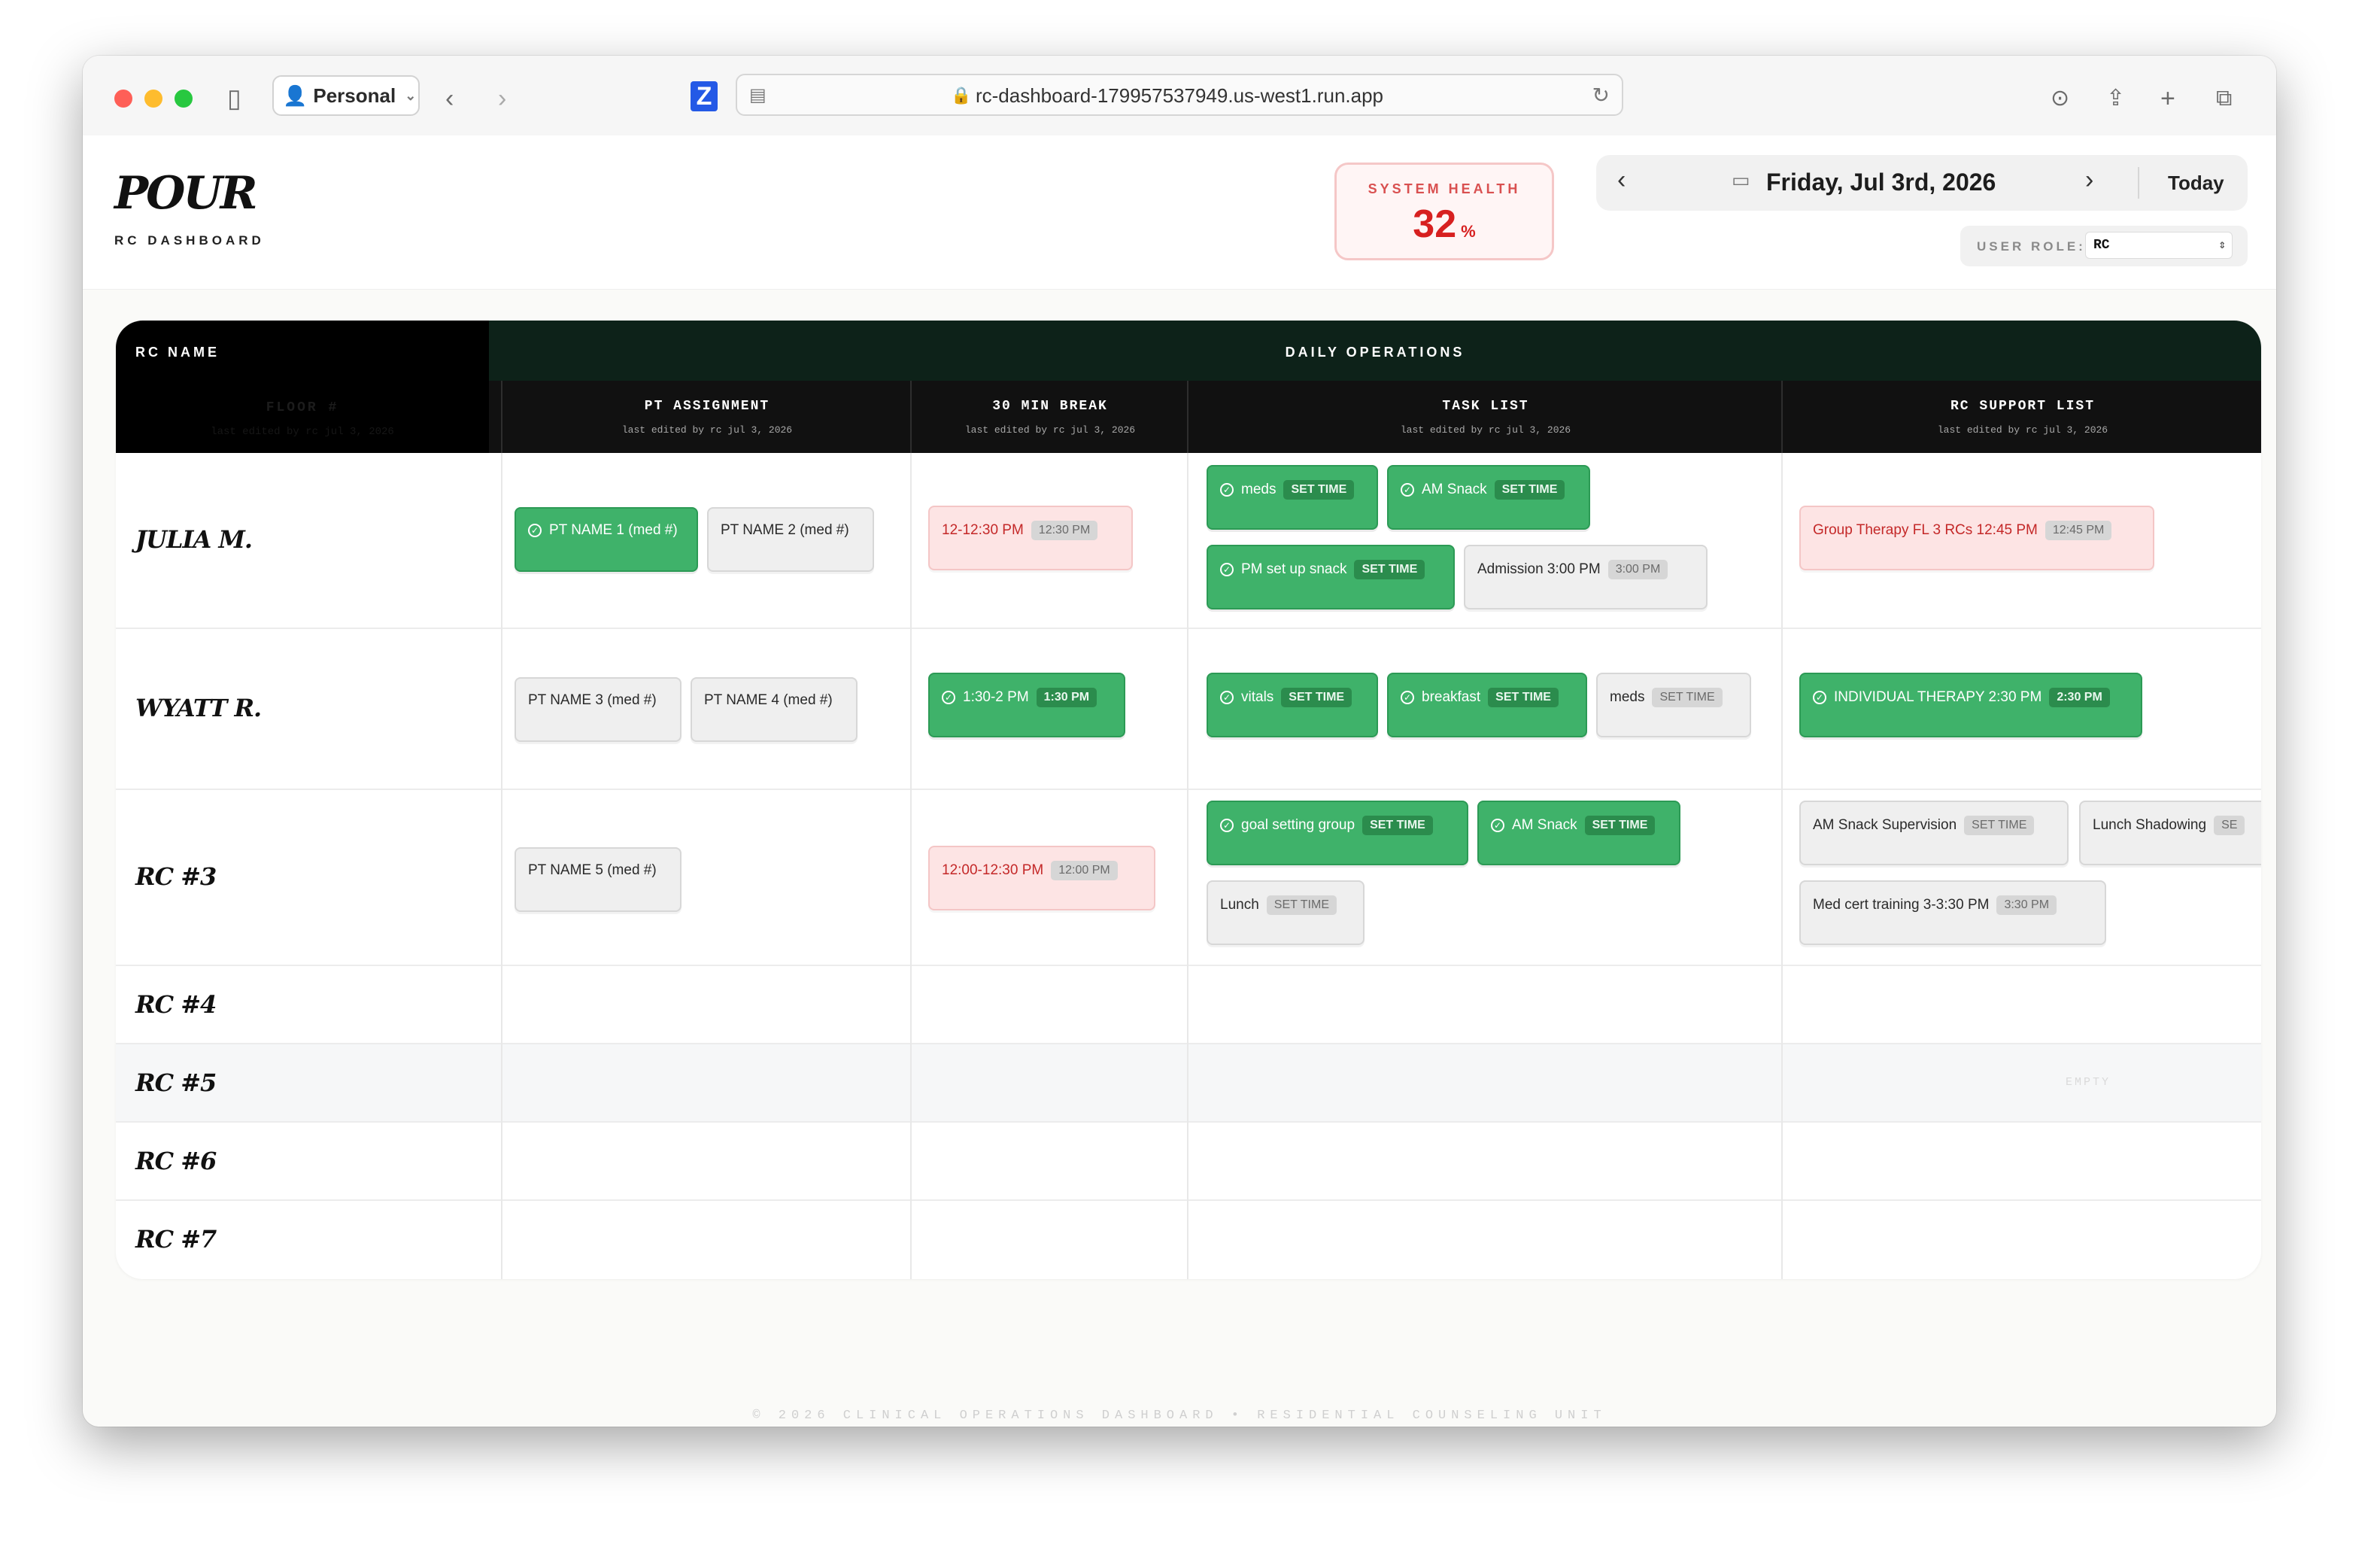  What do you see at coordinates (194, 539) in the screenshot?
I see `rc-name: JULIA M.` at bounding box center [194, 539].